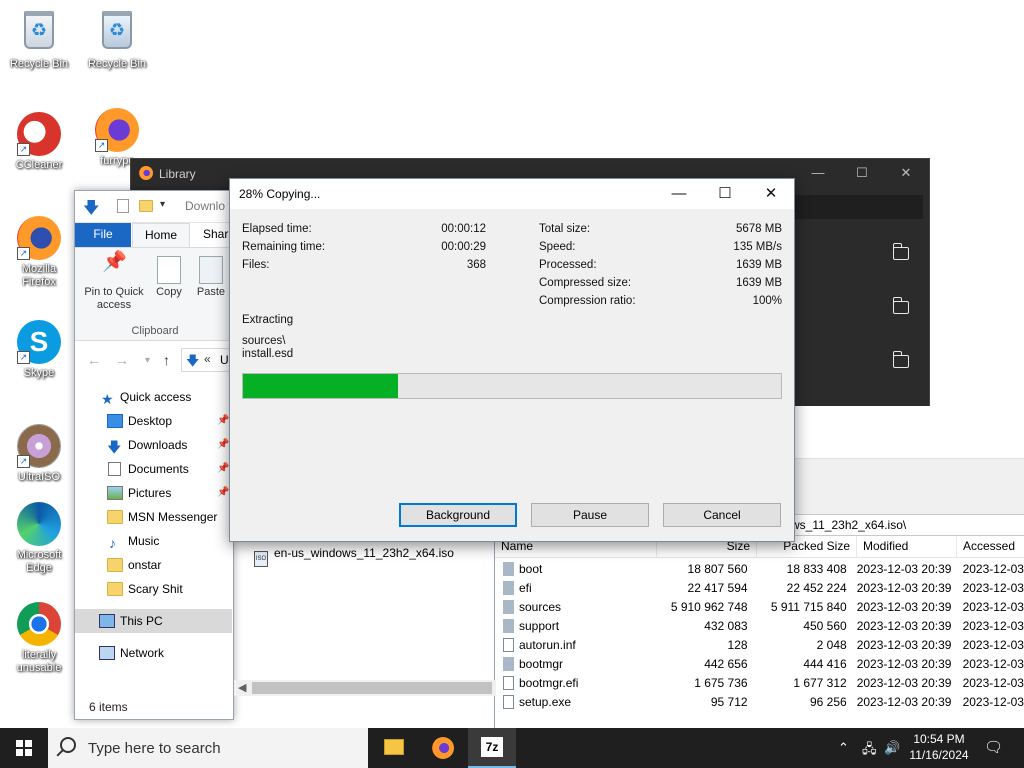 The height and width of the screenshot is (768, 1024). I want to click on shortcut-arrow-icon: ↗, so click(23, 149).